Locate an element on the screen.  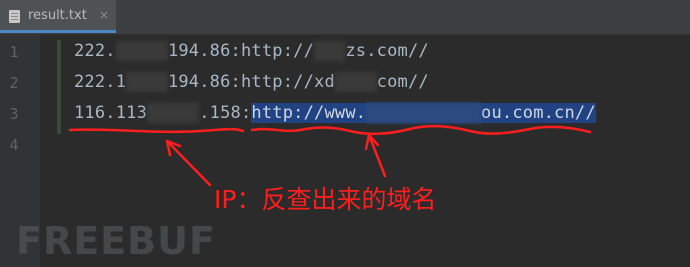
code-text: 194.86:http://xd is located at coordinates (251, 82).